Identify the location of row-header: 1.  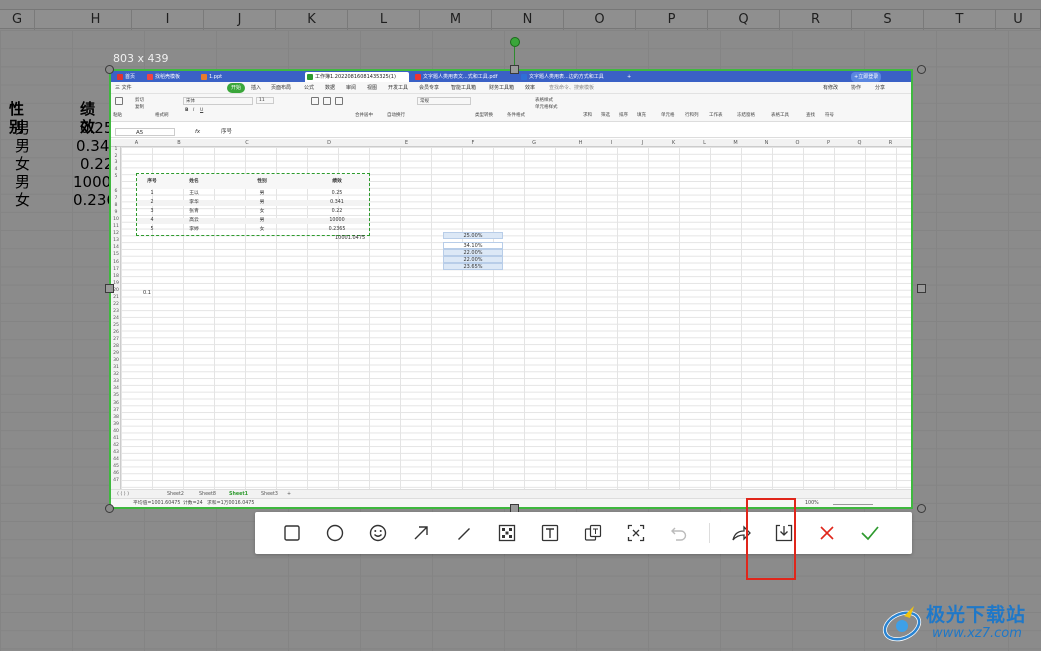
(116, 149).